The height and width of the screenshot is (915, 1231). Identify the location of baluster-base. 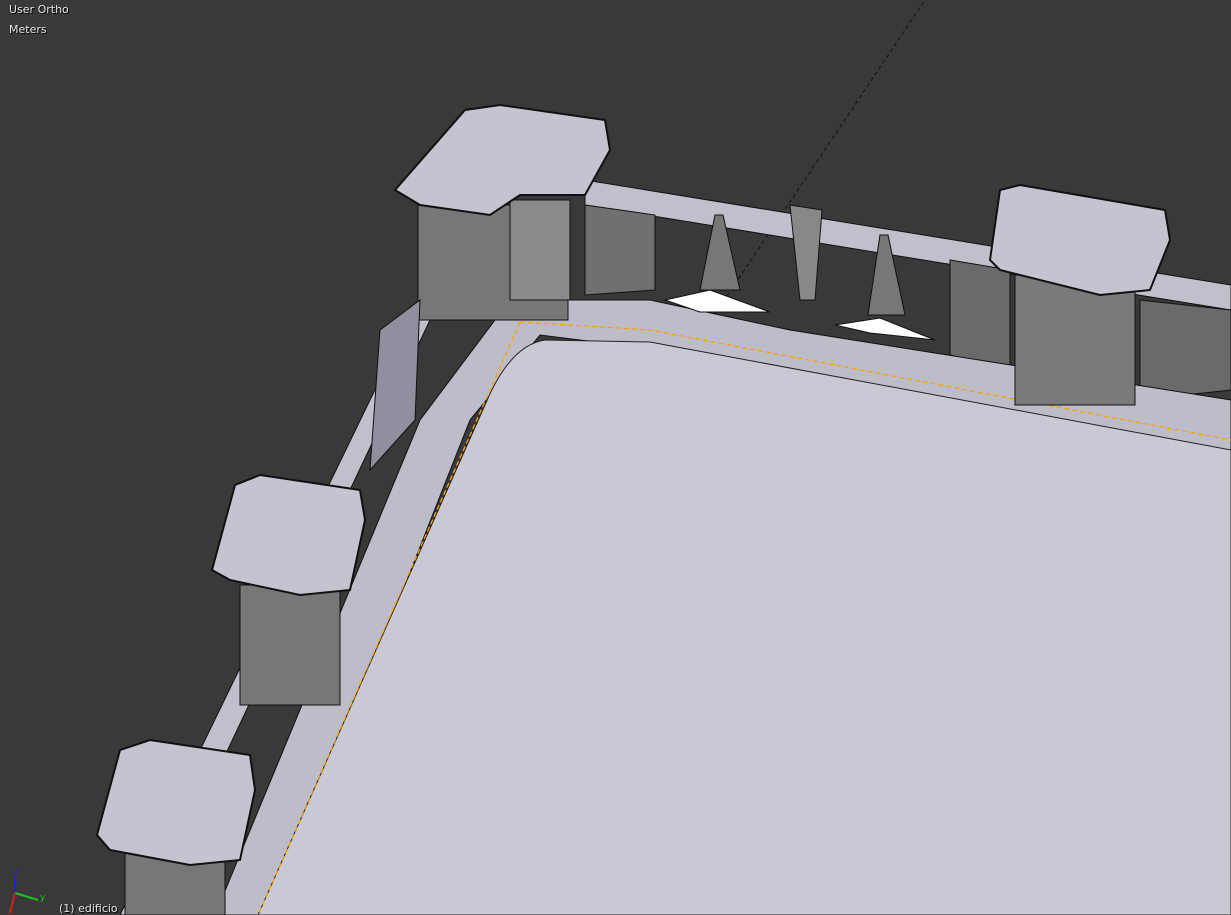
(885, 329).